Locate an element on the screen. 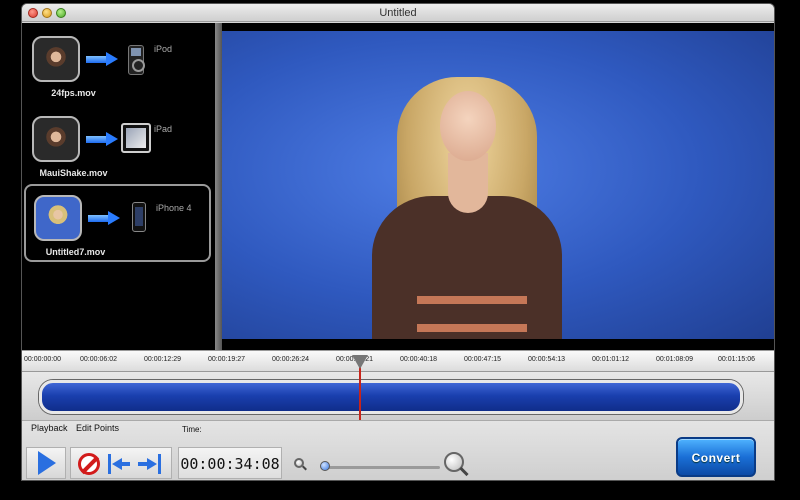  iphone-icon is located at coordinates (139, 217).